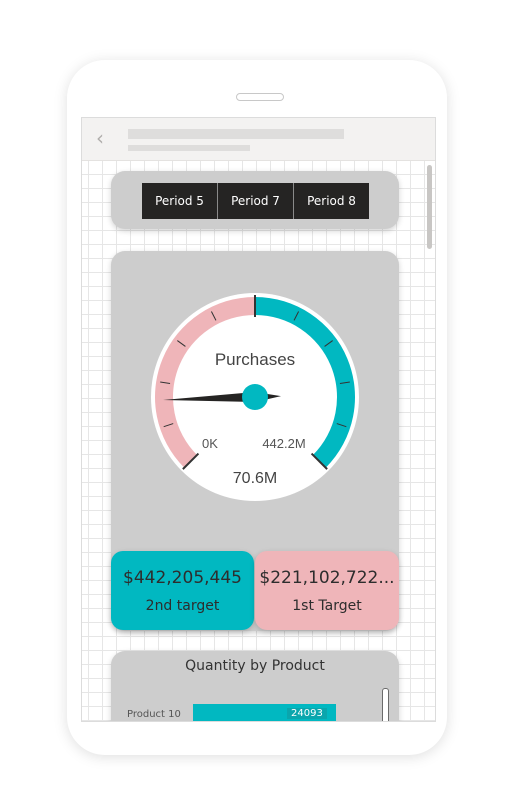 The image size is (516, 810). I want to click on chart-scrollbar, so click(385, 704).